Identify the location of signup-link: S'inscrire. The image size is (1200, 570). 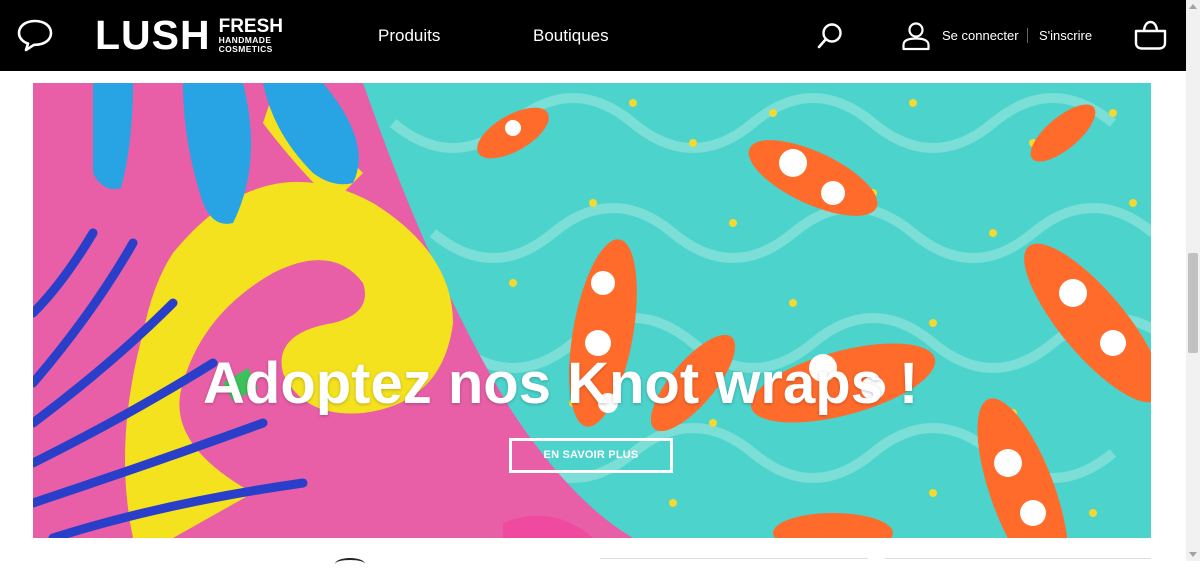
(1065, 36).